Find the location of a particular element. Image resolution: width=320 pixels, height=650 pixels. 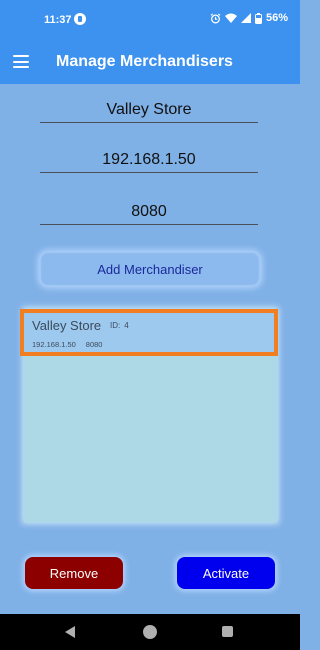

merchandiser-id: ID: 4 is located at coordinates (119, 325).